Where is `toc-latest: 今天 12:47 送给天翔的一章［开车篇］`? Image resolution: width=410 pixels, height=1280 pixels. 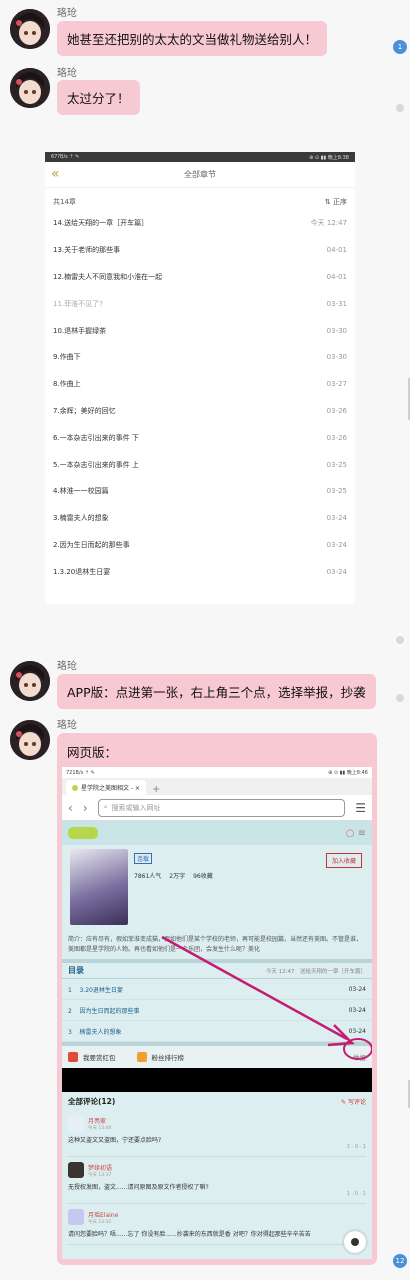 toc-latest: 今天 12:47 送给天翔的一章［开车篇］ is located at coordinates (316, 971).